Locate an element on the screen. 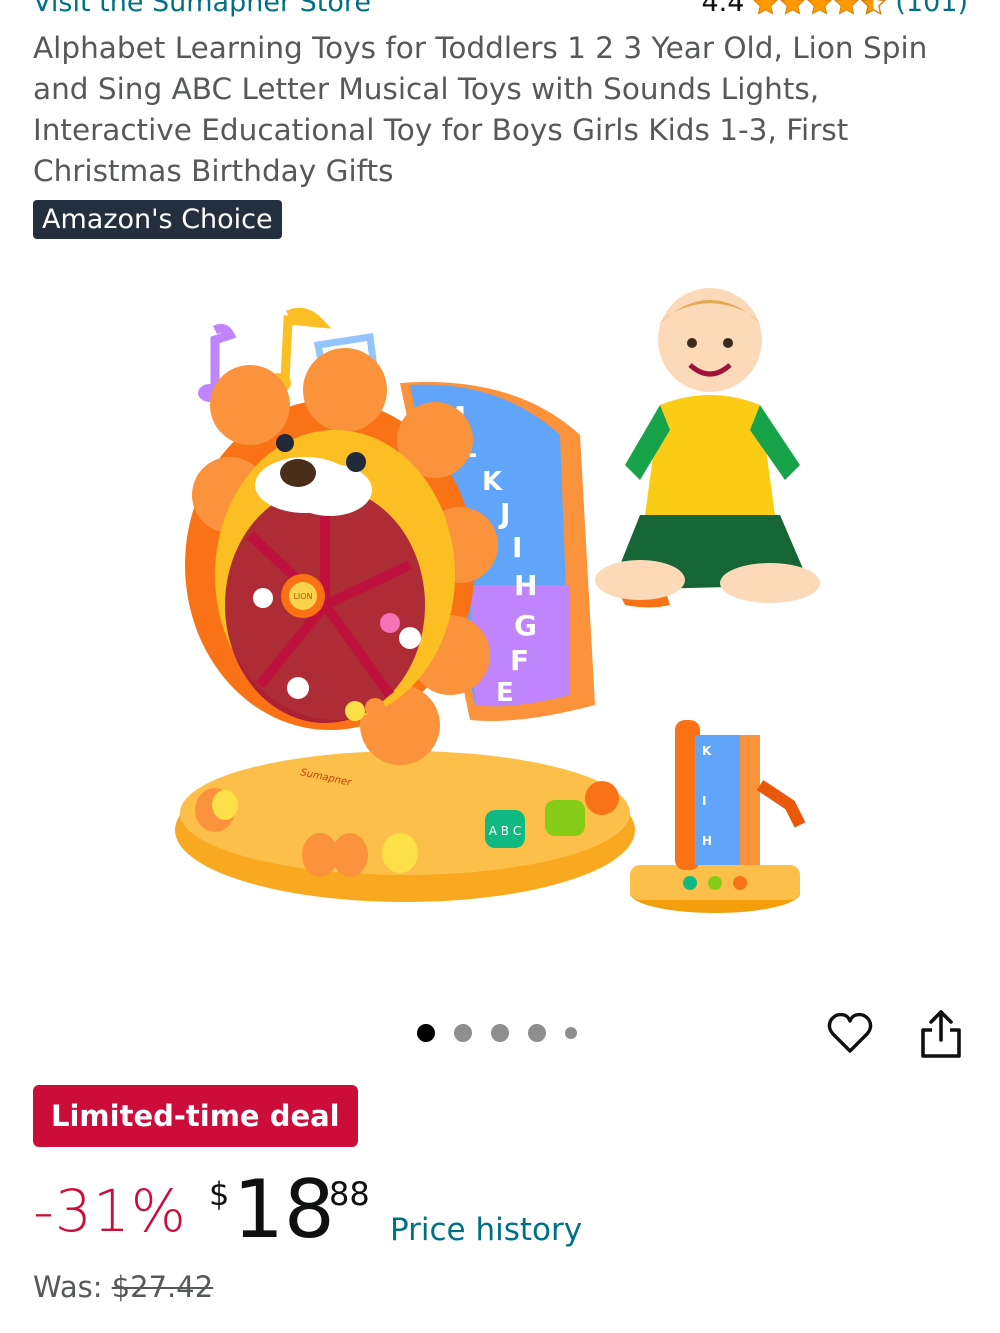  was-label: Was: is located at coordinates (68, 1287).